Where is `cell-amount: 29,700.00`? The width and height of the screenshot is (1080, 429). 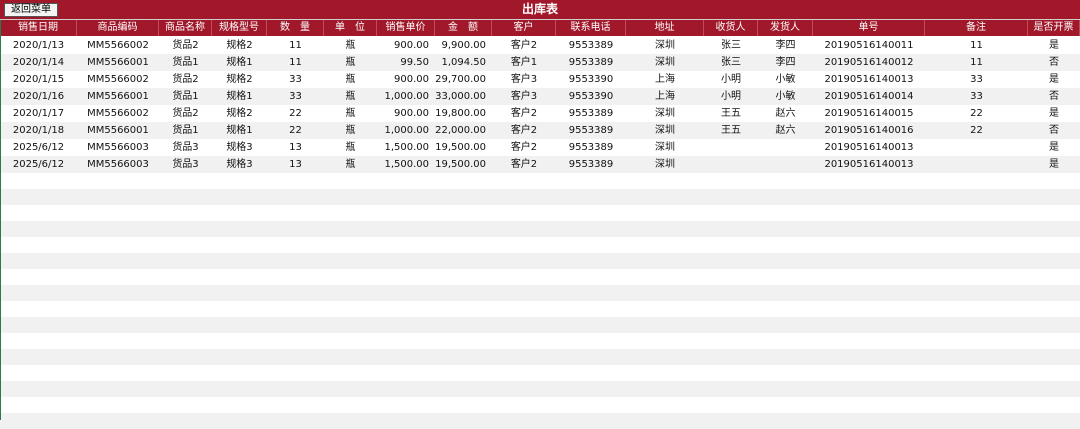
cell-amount: 29,700.00 is located at coordinates (463, 79).